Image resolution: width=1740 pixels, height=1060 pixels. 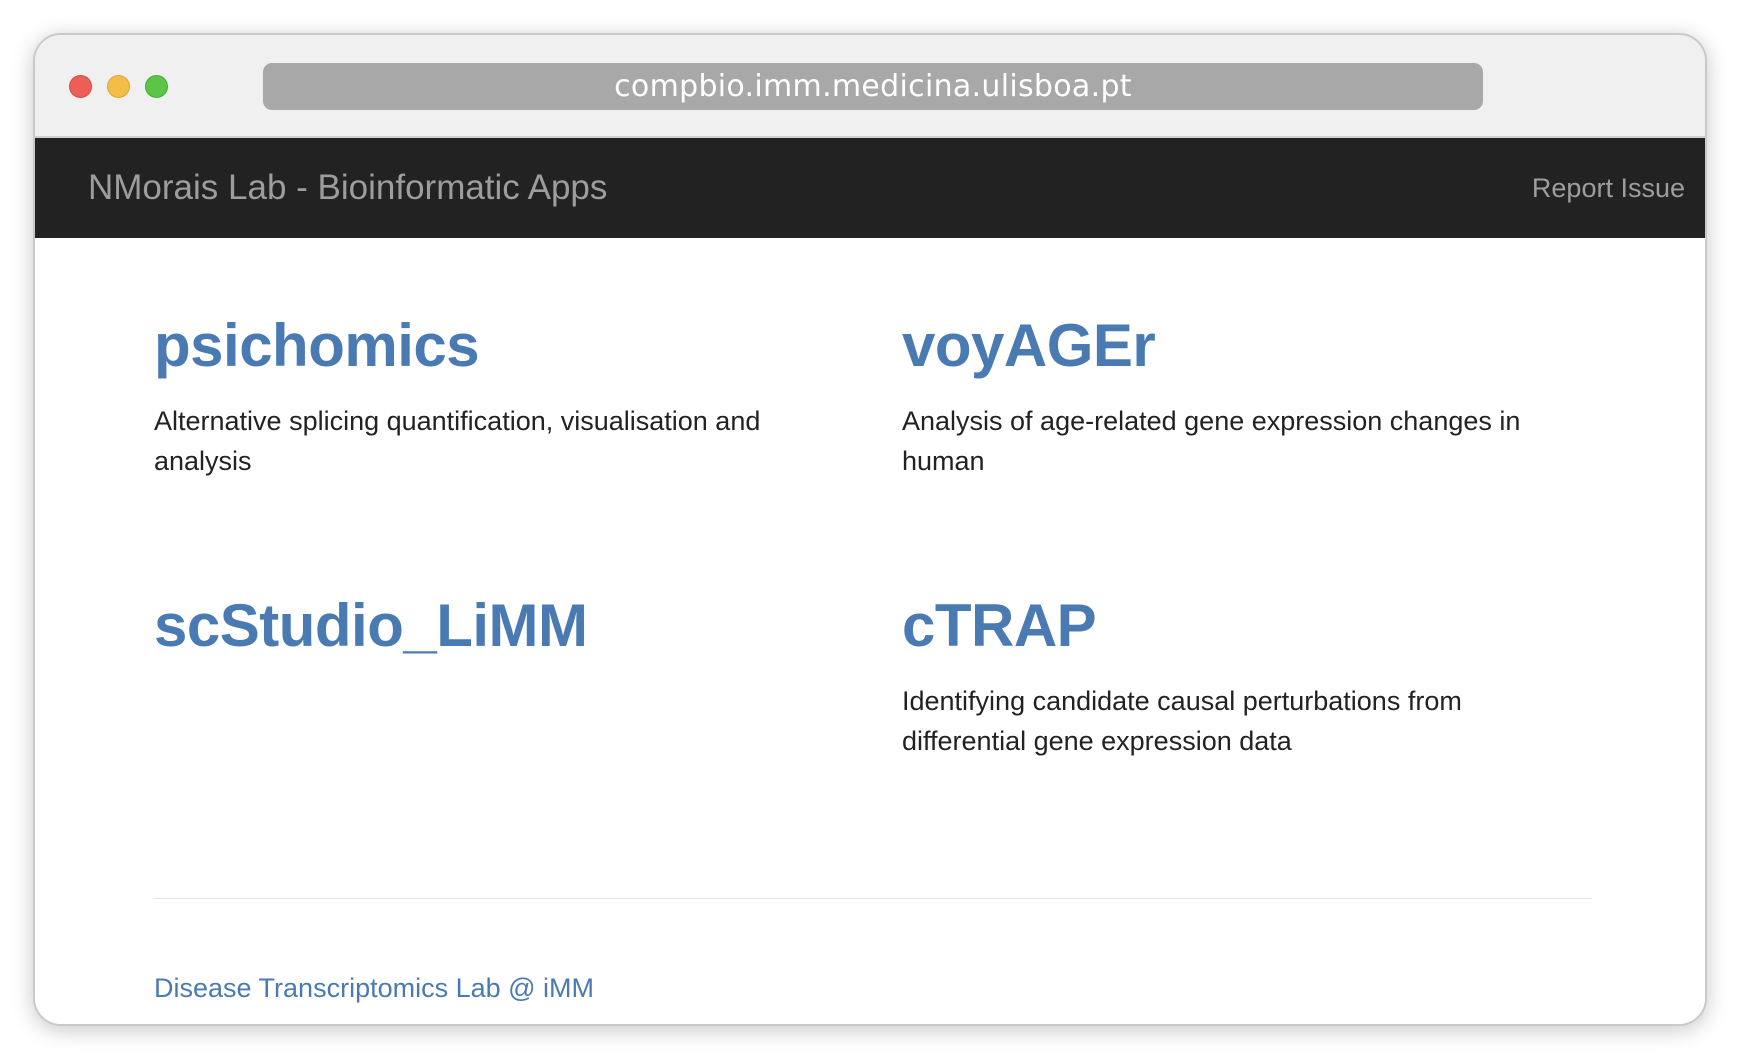 What do you see at coordinates (494, 346) in the screenshot?
I see `app-title-link: psichomics` at bounding box center [494, 346].